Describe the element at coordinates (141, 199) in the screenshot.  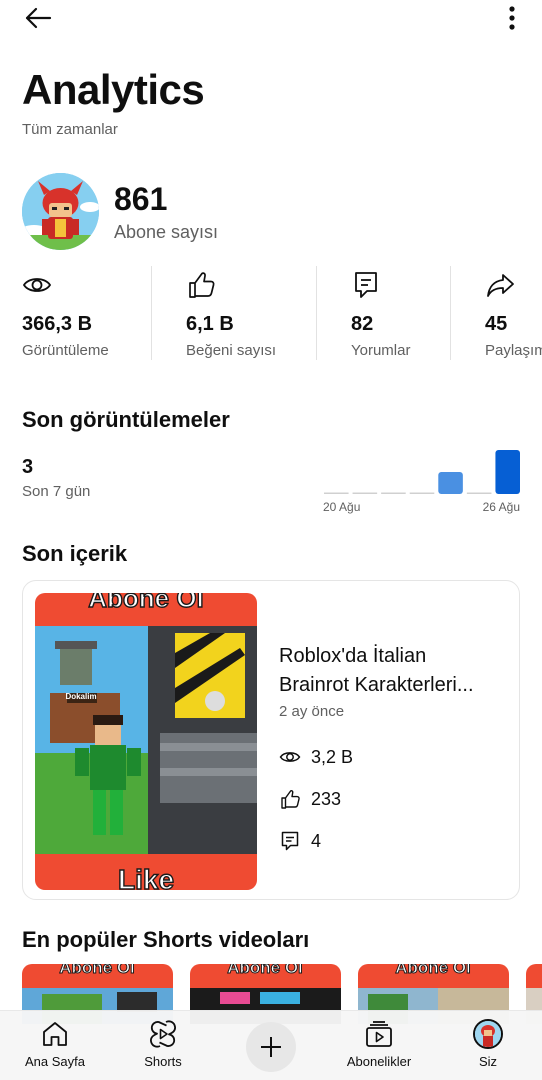
I see `subscriber-count: 861` at that location.